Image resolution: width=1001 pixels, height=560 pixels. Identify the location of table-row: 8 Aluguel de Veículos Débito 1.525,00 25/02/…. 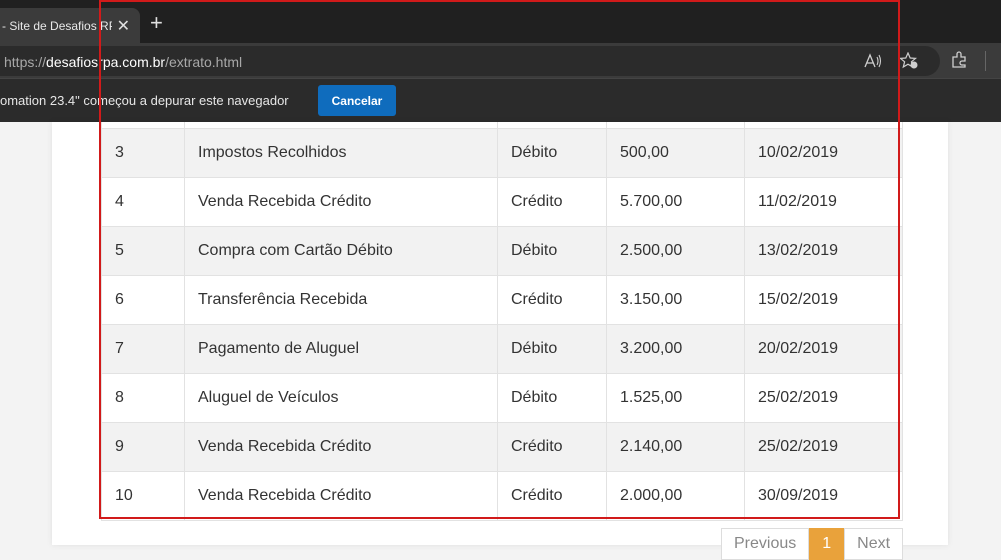
(502, 398).